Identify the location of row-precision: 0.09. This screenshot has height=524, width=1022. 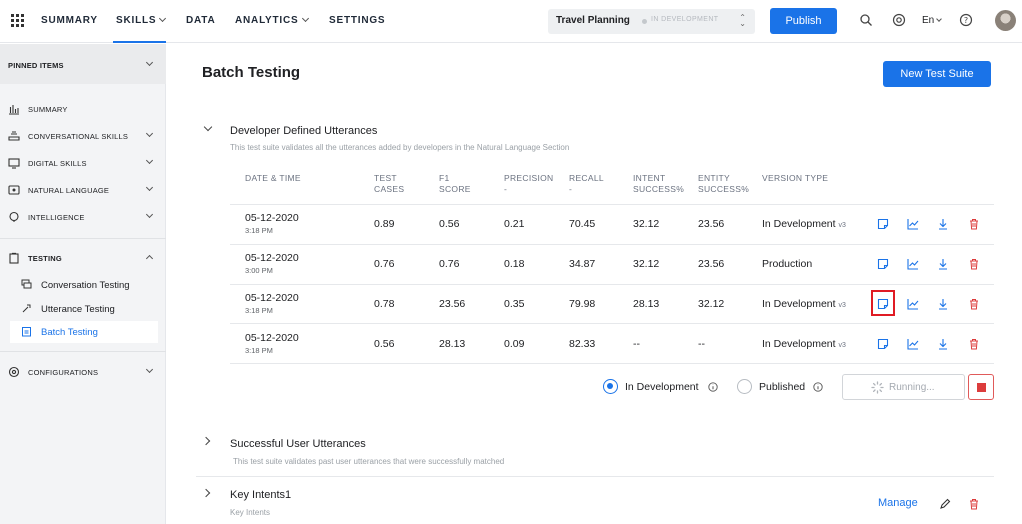
(514, 344).